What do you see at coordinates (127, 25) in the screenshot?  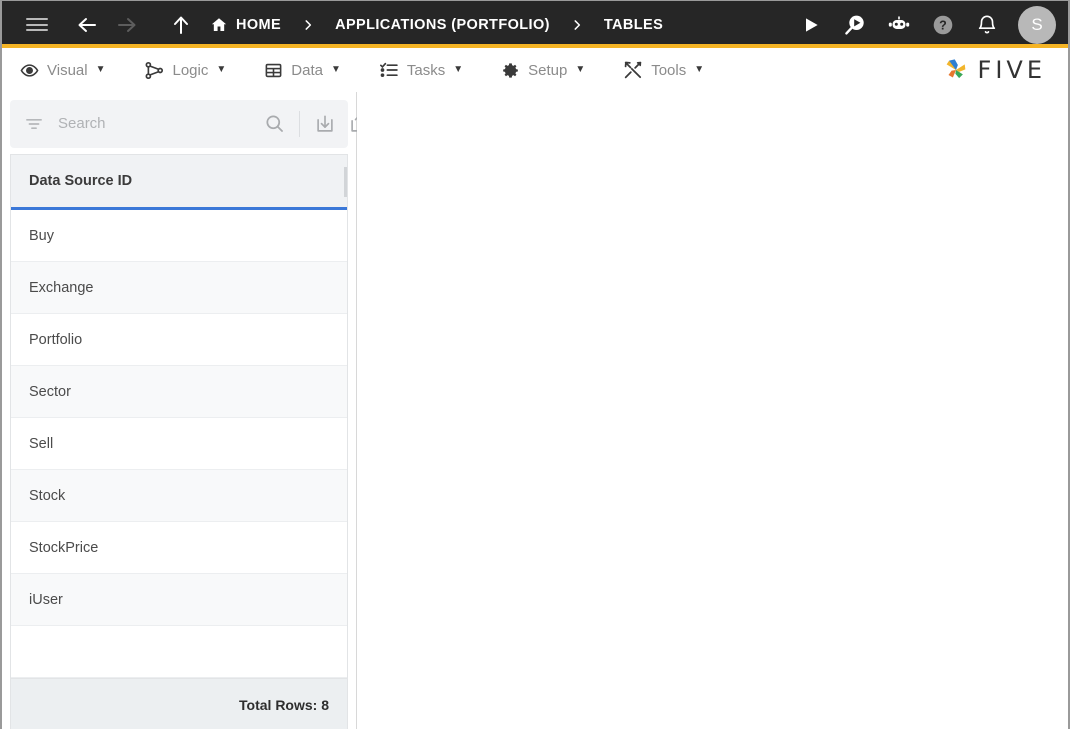 I see `arrow-right-icon` at bounding box center [127, 25].